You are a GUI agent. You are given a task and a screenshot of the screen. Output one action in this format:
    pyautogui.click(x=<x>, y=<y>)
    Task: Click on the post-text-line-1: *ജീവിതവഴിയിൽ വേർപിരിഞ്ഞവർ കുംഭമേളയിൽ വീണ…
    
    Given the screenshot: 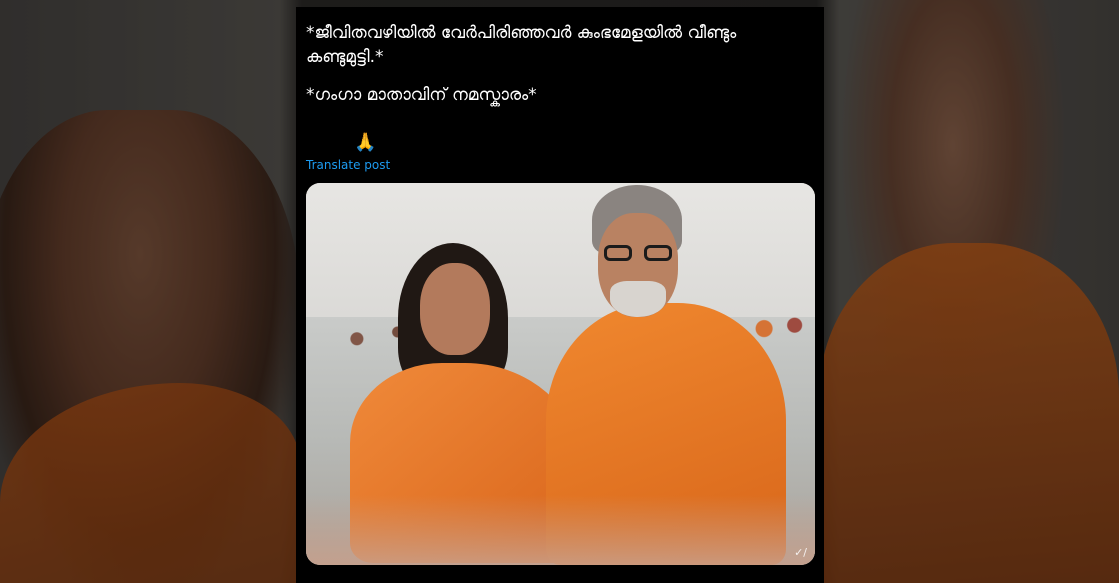 What is the action you would take?
    pyautogui.click(x=521, y=45)
    